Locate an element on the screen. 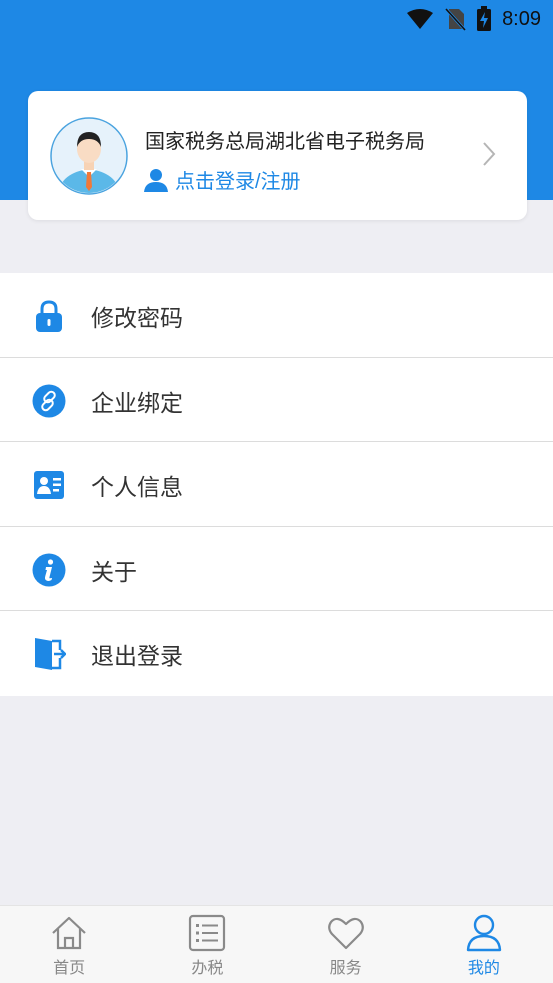 The image size is (553, 983). menu-item-label: 退出登录 is located at coordinates (137, 656).